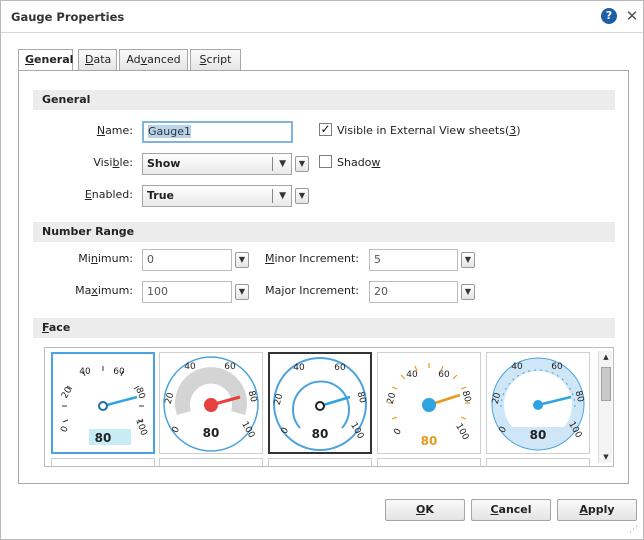 Image resolution: width=644 pixels, height=540 pixels. Describe the element at coordinates (187, 292) in the screenshot. I see `maximum-field: 100` at that location.